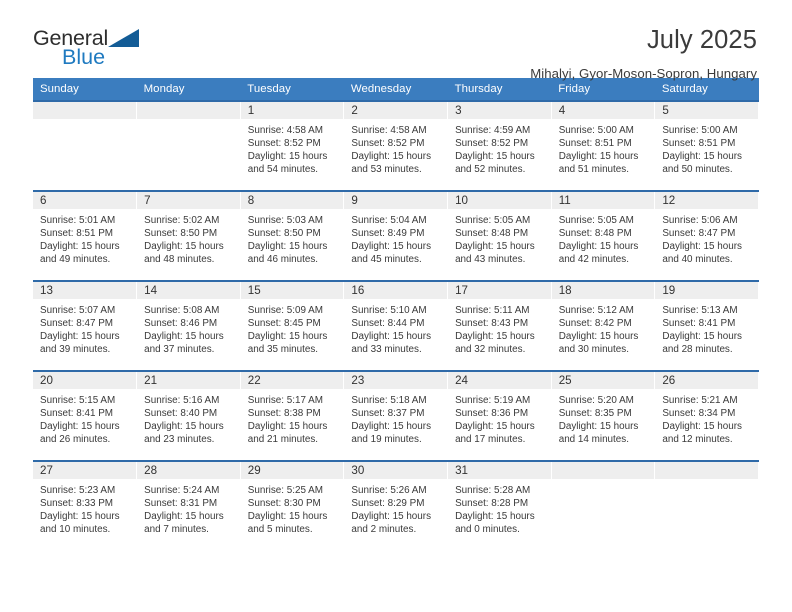 Image resolution: width=792 pixels, height=612 pixels. Describe the element at coordinates (388, 414) in the screenshot. I see `sunset-text: Sunset: 8:37 PM` at that location.